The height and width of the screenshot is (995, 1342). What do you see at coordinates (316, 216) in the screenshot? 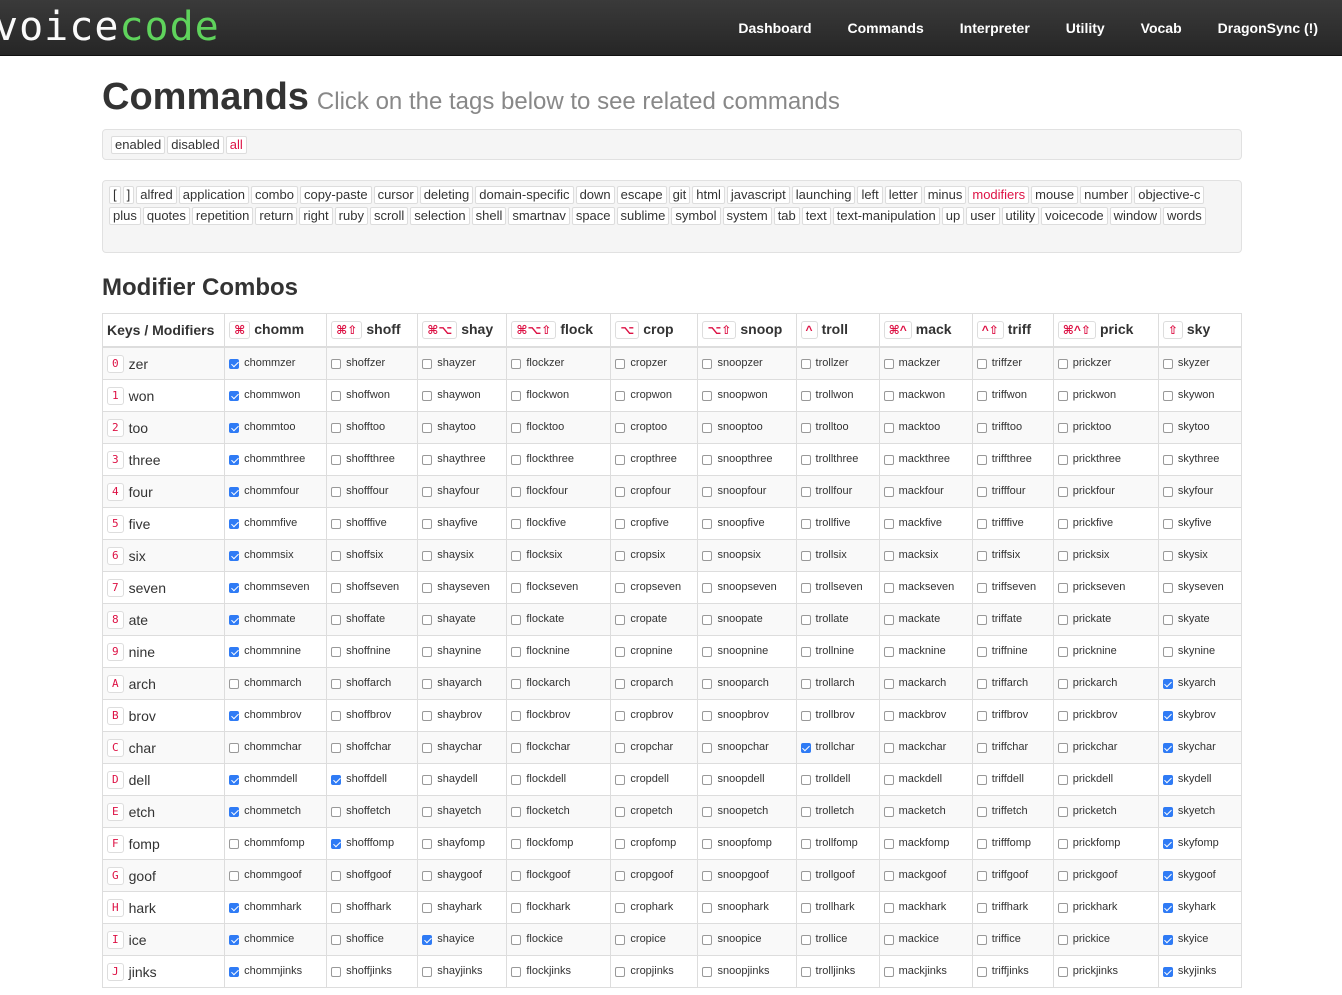
I see `tag-filter: right` at bounding box center [316, 216].